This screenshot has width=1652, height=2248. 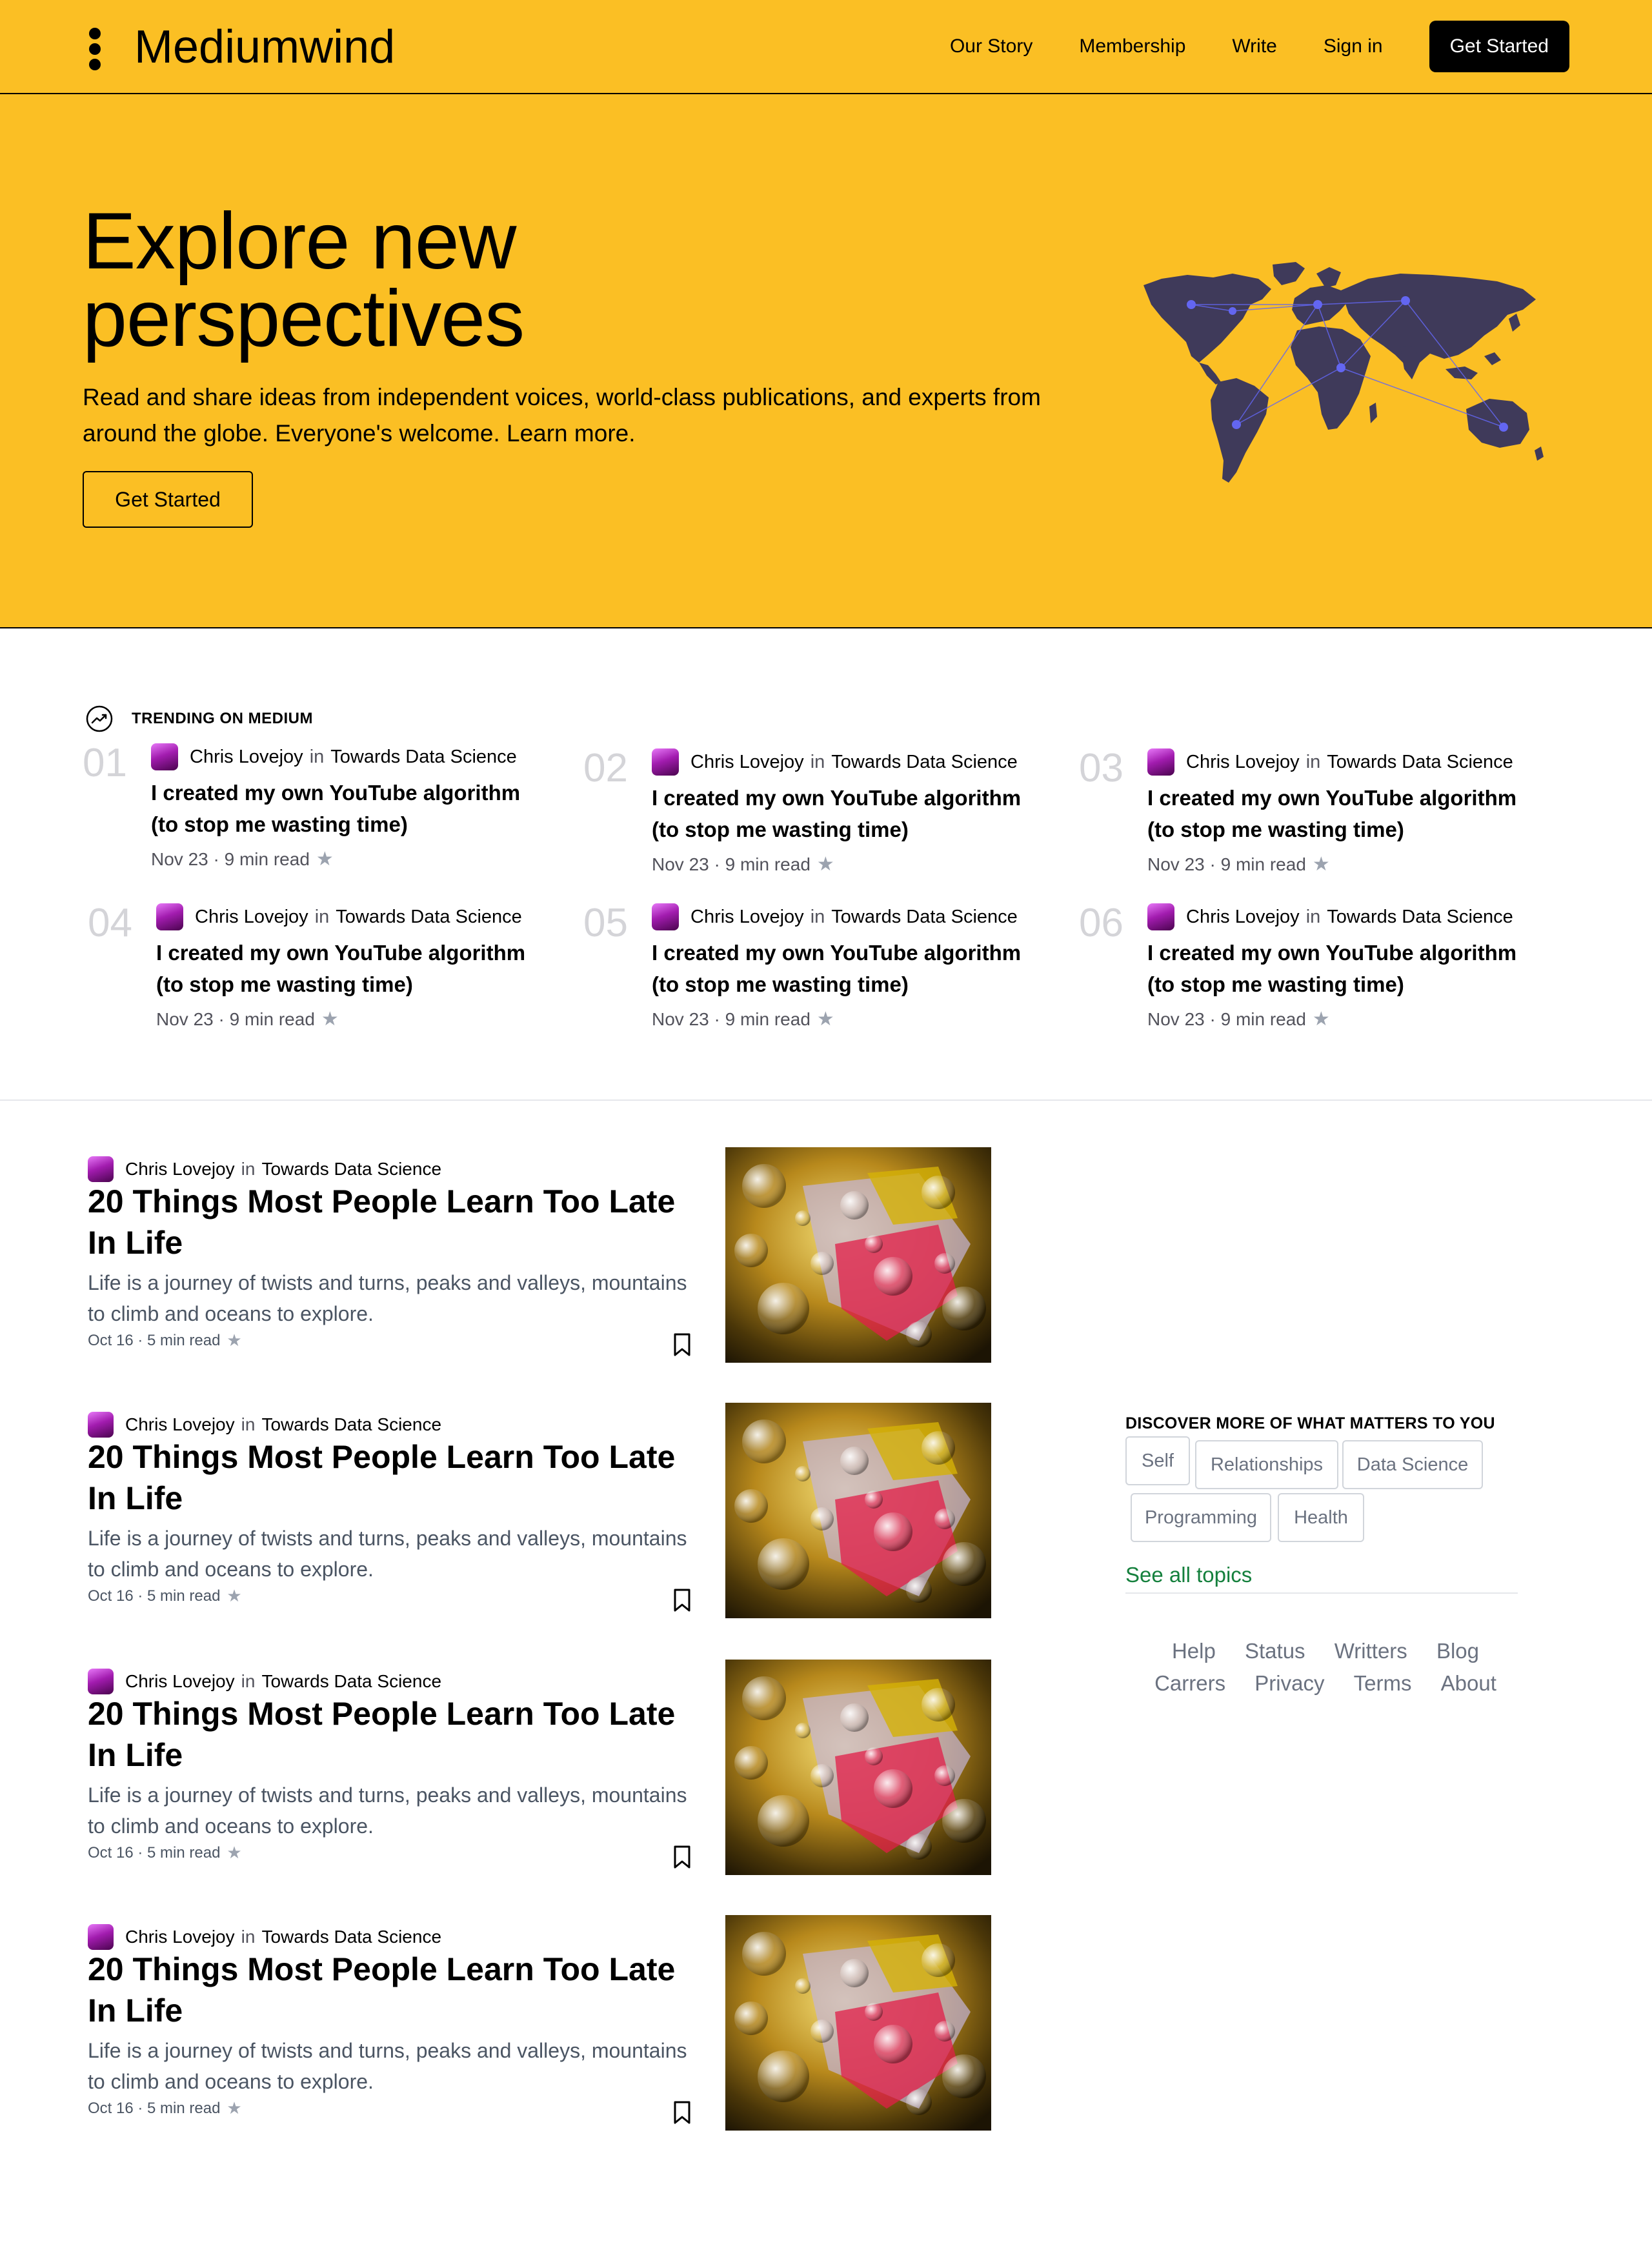 What do you see at coordinates (1468, 1683) in the screenshot?
I see `footer-about-link: About` at bounding box center [1468, 1683].